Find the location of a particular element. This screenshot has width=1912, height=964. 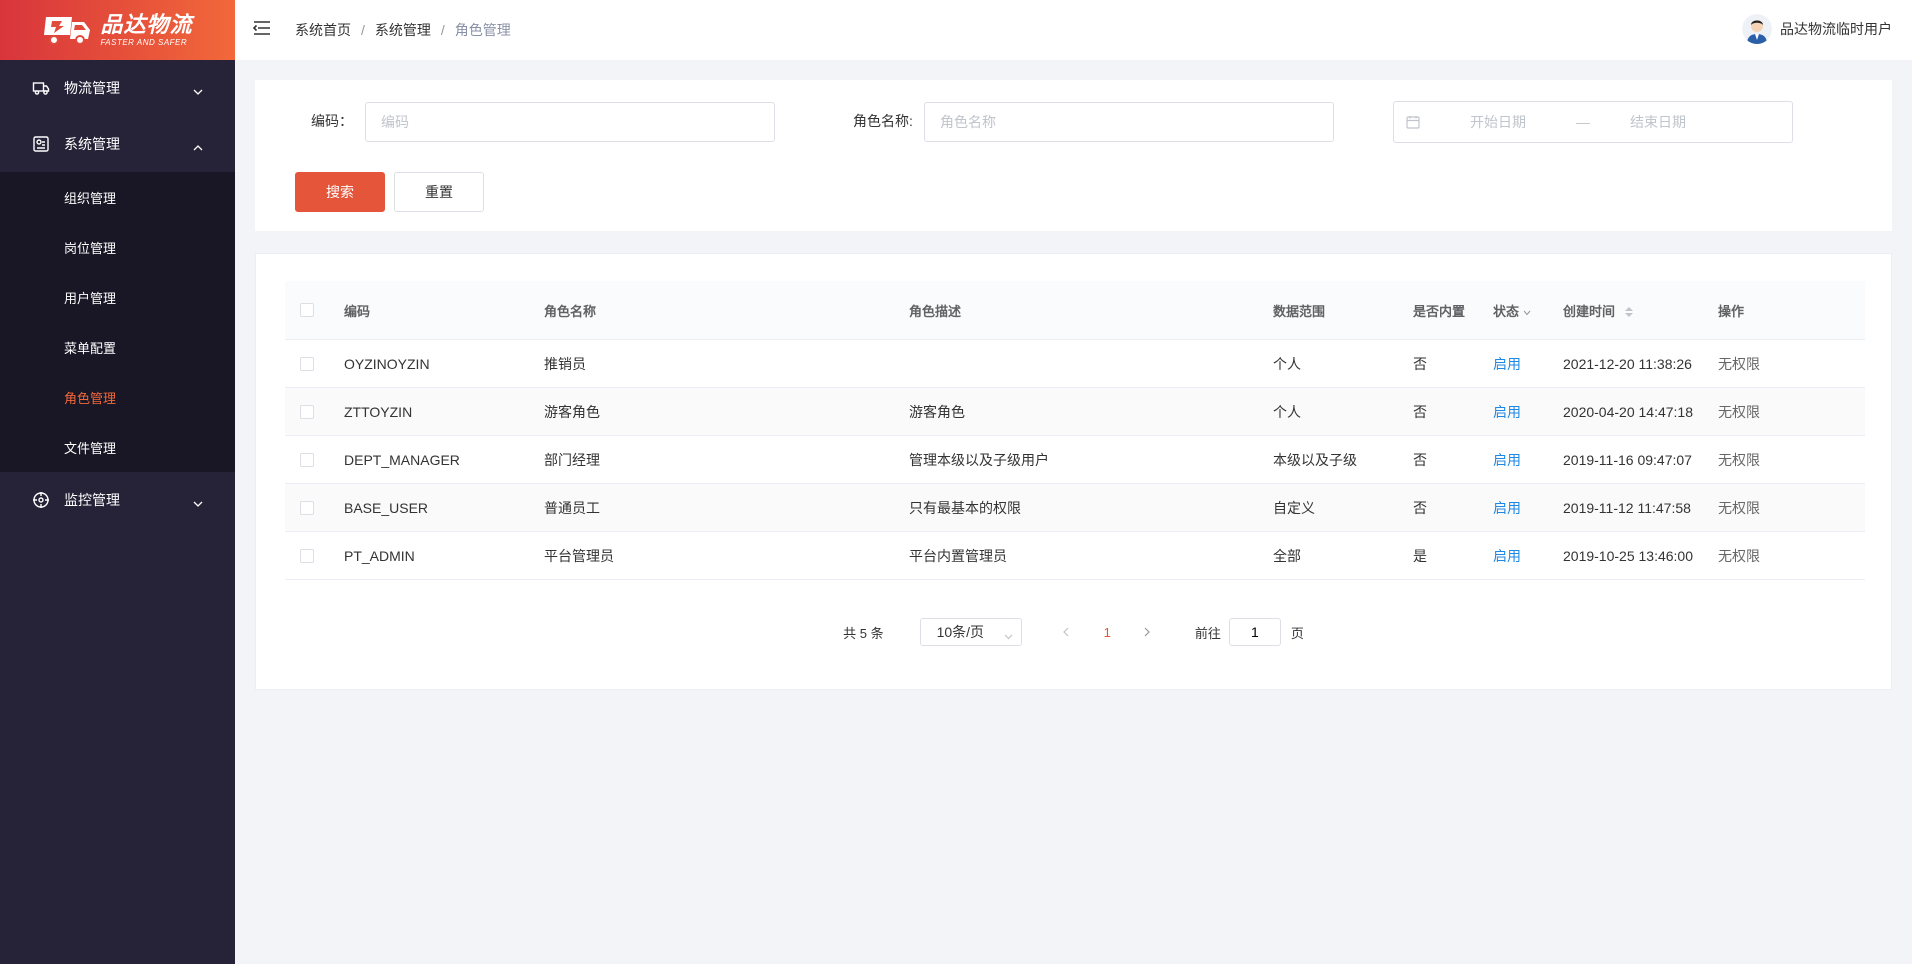

search-button: 搜索 is located at coordinates (340, 192).